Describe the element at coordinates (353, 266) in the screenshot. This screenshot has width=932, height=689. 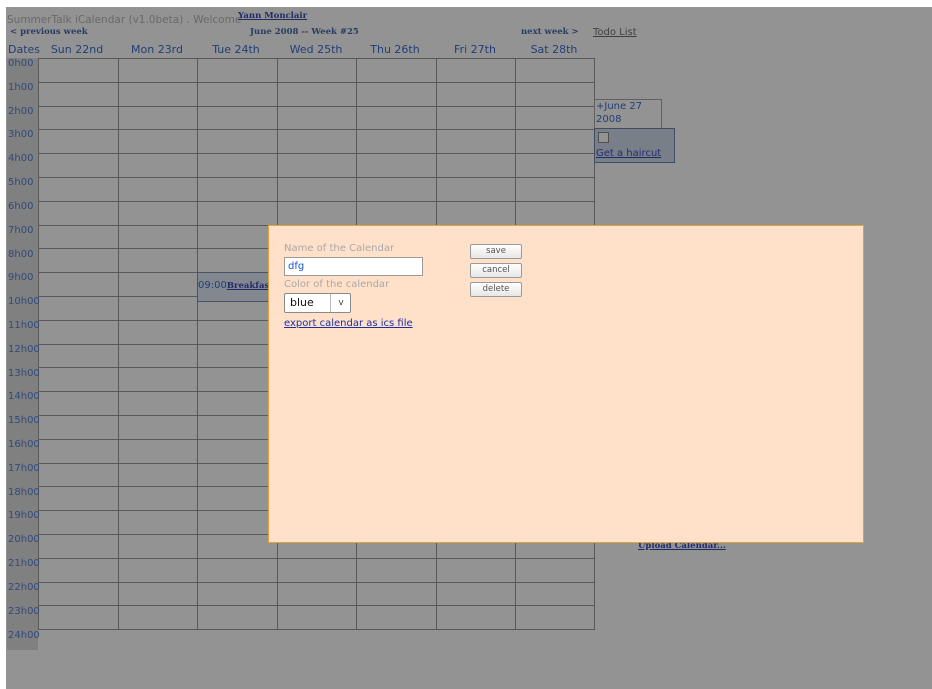
I see `calendar-name-input` at that location.